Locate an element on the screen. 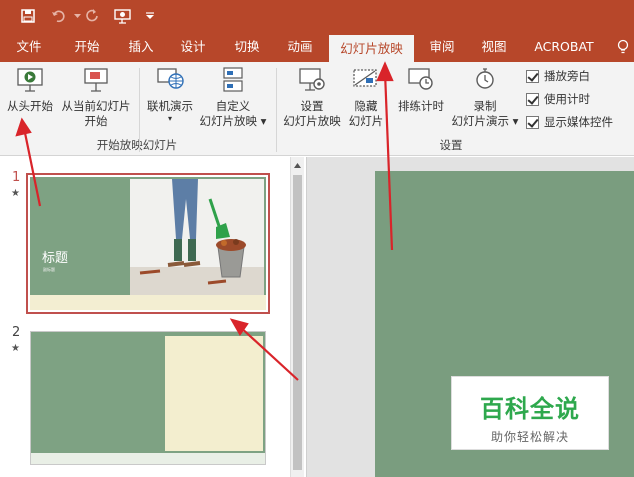 The width and height of the screenshot is (634, 477). tab-transitions: 切换 is located at coordinates (247, 47).